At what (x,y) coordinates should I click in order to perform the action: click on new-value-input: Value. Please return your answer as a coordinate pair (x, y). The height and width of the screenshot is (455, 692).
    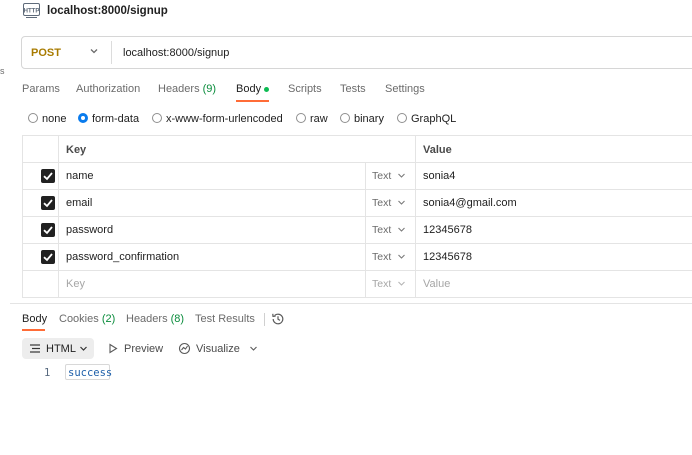
    Looking at the image, I should click on (436, 284).